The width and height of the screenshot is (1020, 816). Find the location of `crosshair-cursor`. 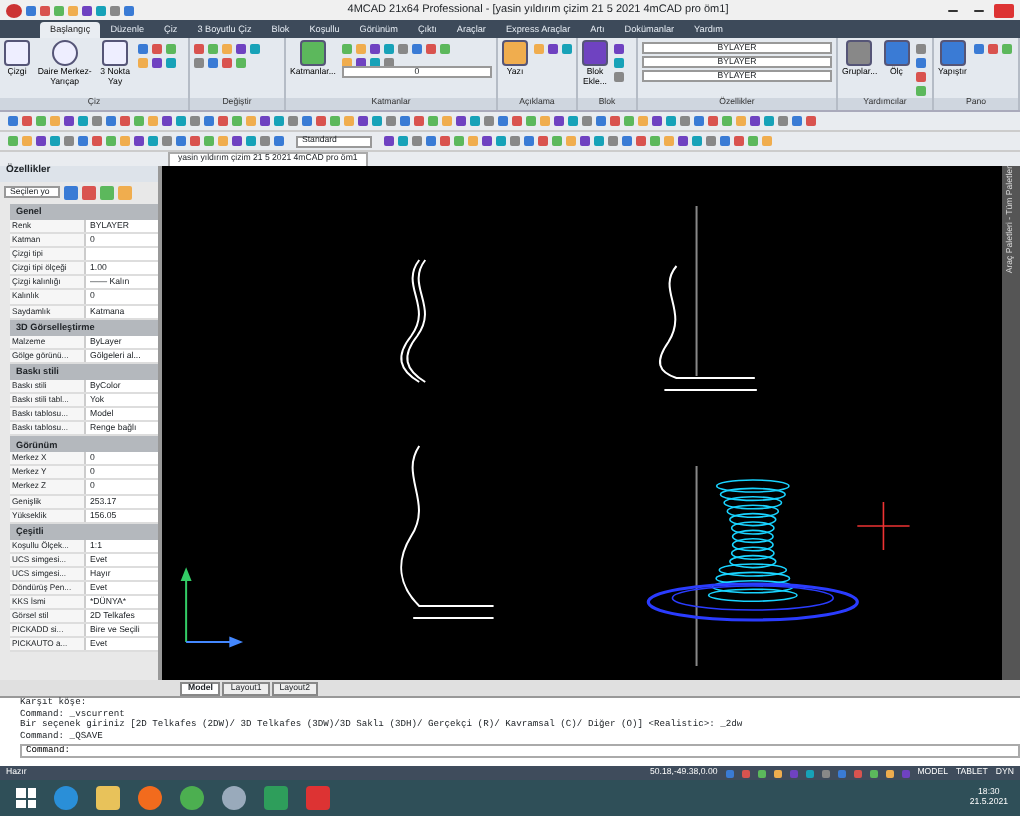

crosshair-cursor is located at coordinates (883, 526).